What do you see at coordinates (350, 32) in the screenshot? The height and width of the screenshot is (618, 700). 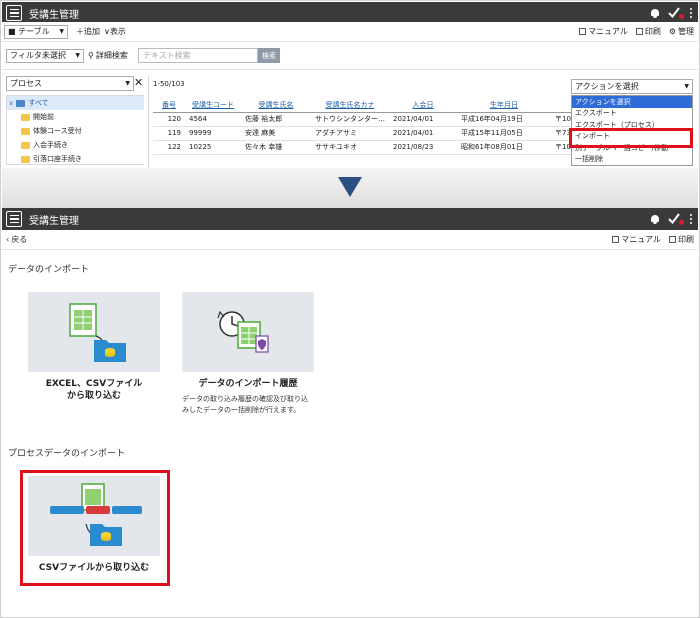 I see `top-toolbar: ■ テーブル ▼ ＋追加 ∨表示 マニュアル 印刷 ⚙ 管理` at bounding box center [350, 32].